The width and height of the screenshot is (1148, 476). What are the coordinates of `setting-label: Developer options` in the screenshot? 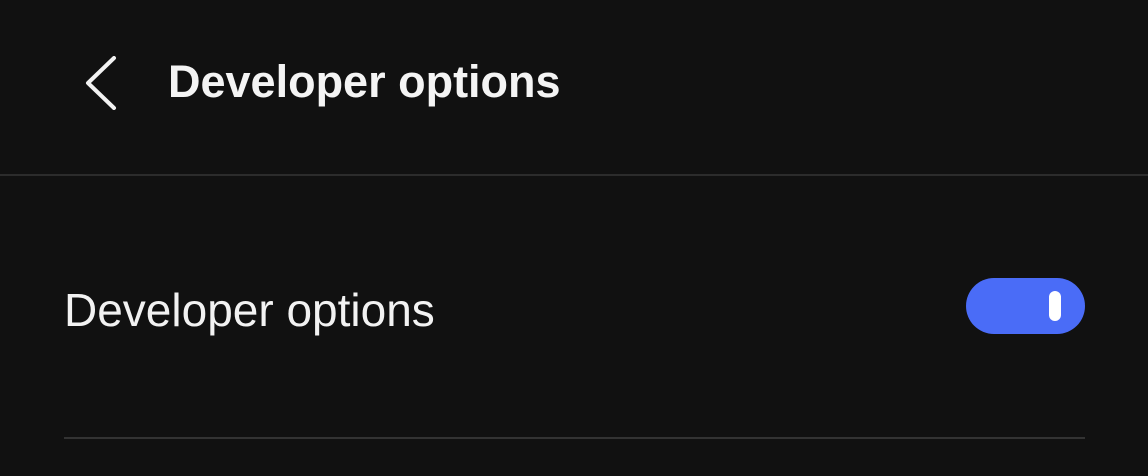 It's located at (249, 310).